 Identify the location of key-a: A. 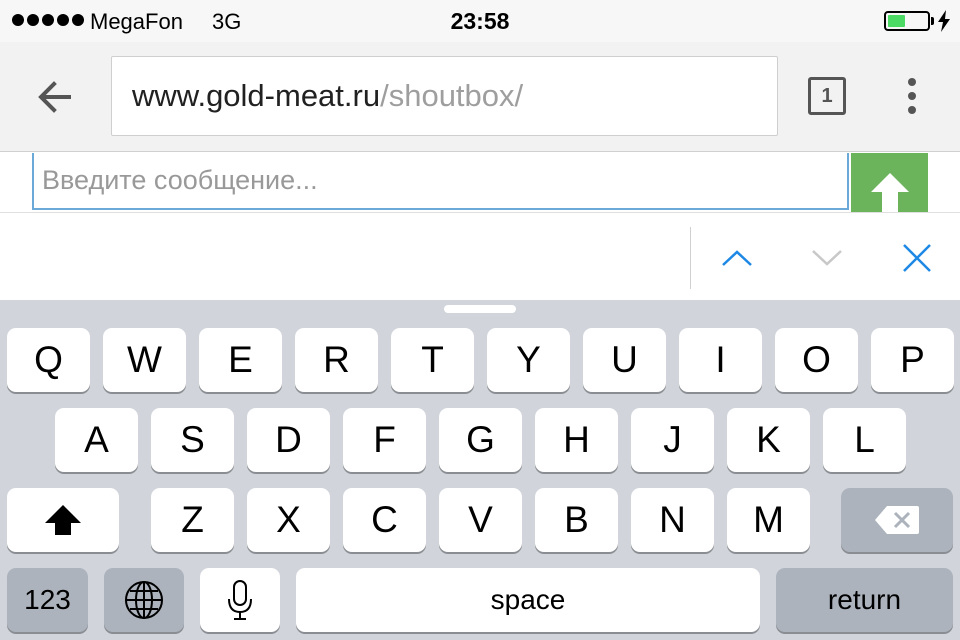
(96, 440).